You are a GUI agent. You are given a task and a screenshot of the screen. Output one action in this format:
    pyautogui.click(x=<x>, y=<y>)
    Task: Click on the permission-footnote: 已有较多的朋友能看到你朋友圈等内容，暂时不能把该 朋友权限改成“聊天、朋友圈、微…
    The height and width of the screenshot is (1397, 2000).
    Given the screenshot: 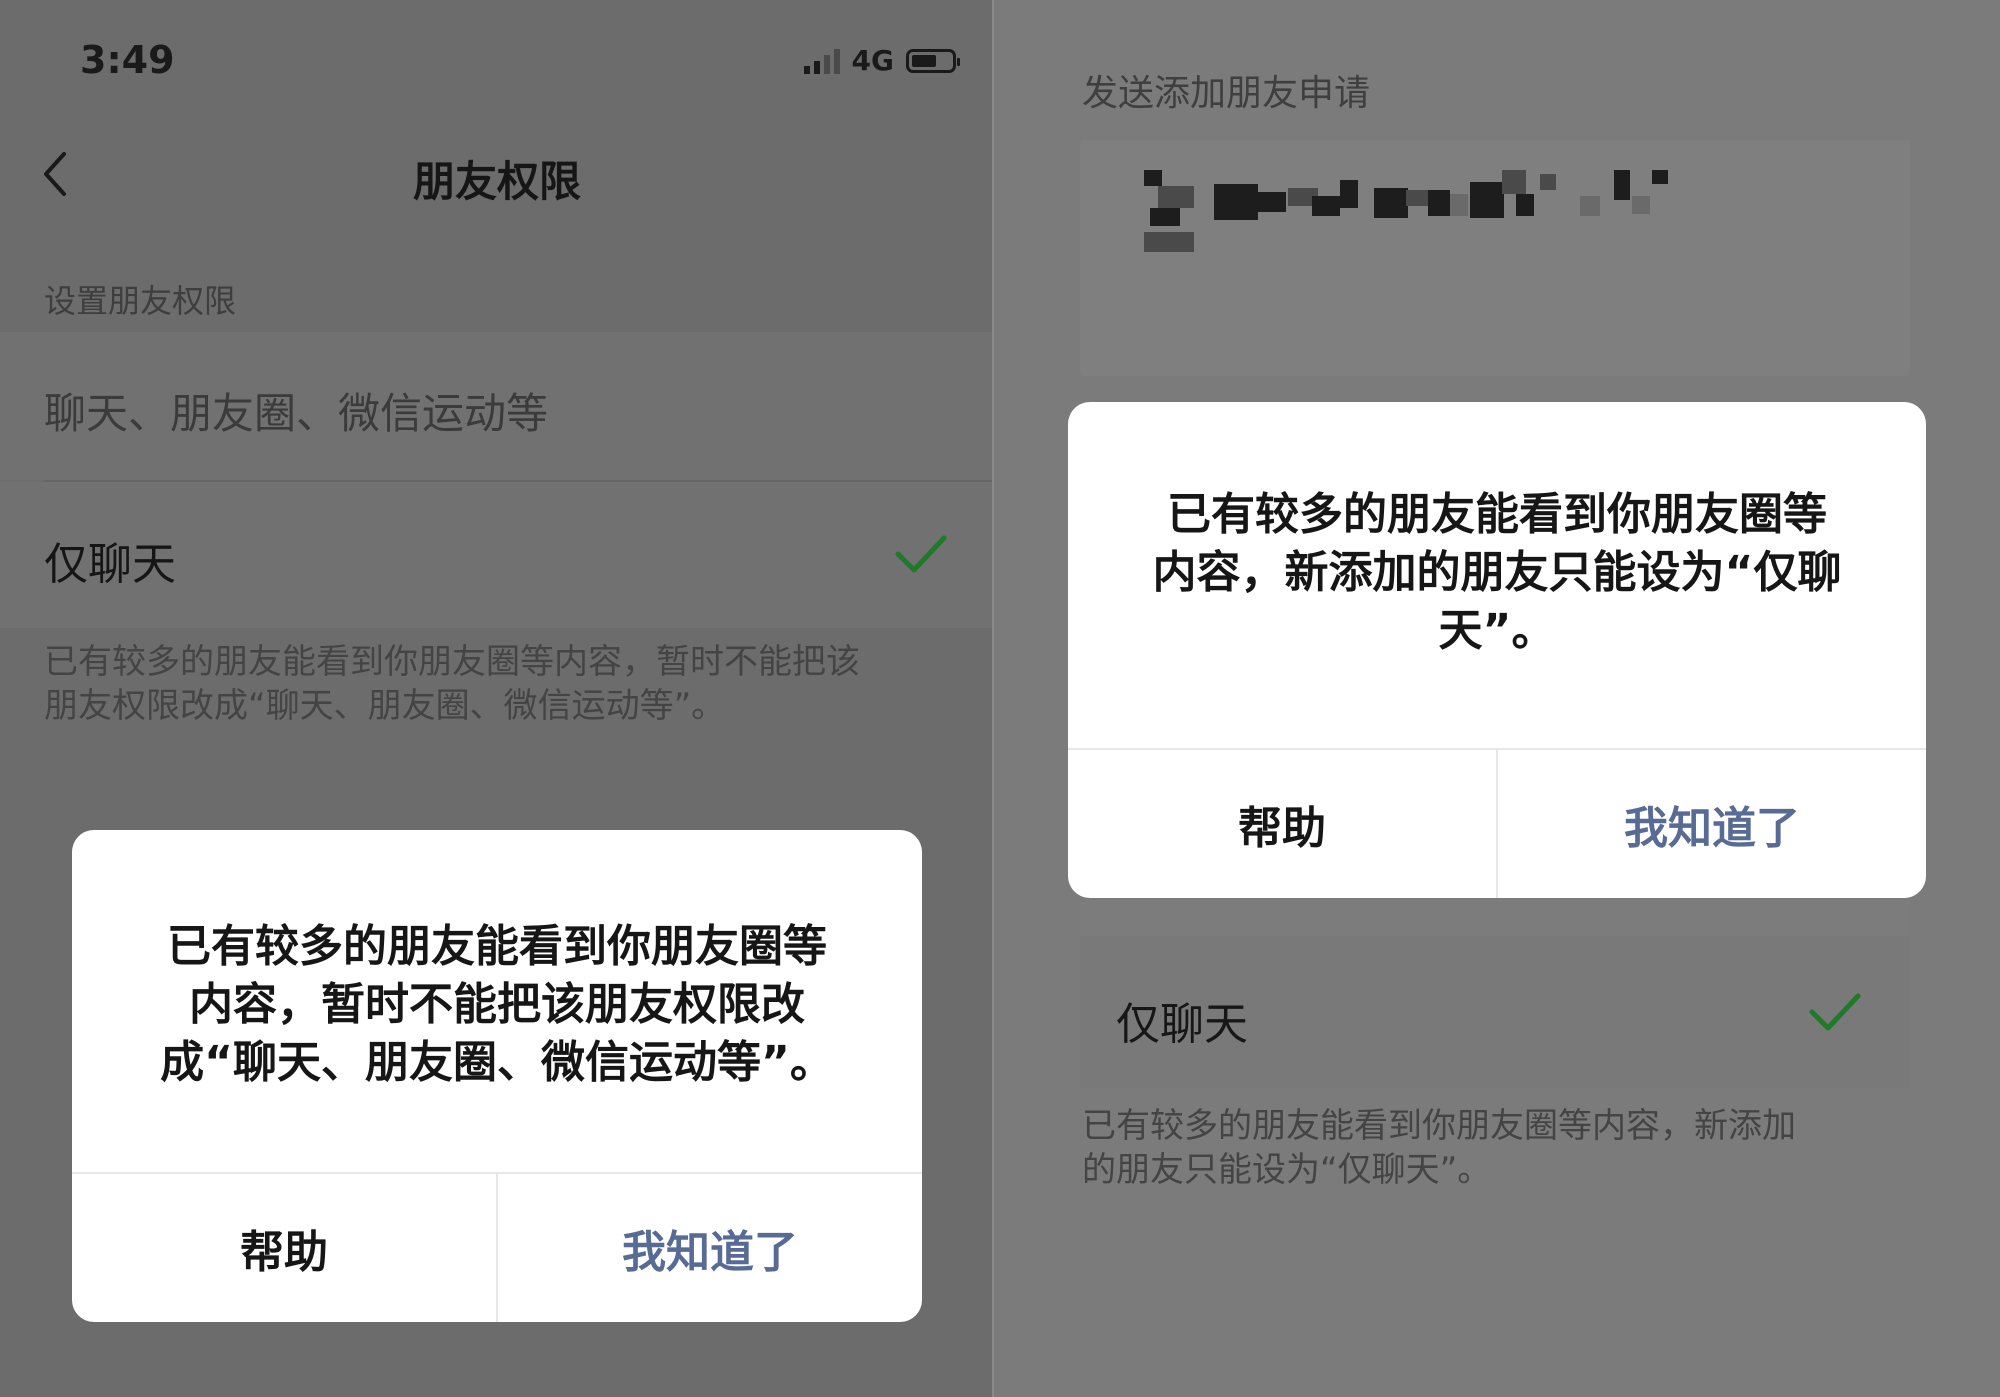 What is the action you would take?
    pyautogui.click(x=452, y=684)
    